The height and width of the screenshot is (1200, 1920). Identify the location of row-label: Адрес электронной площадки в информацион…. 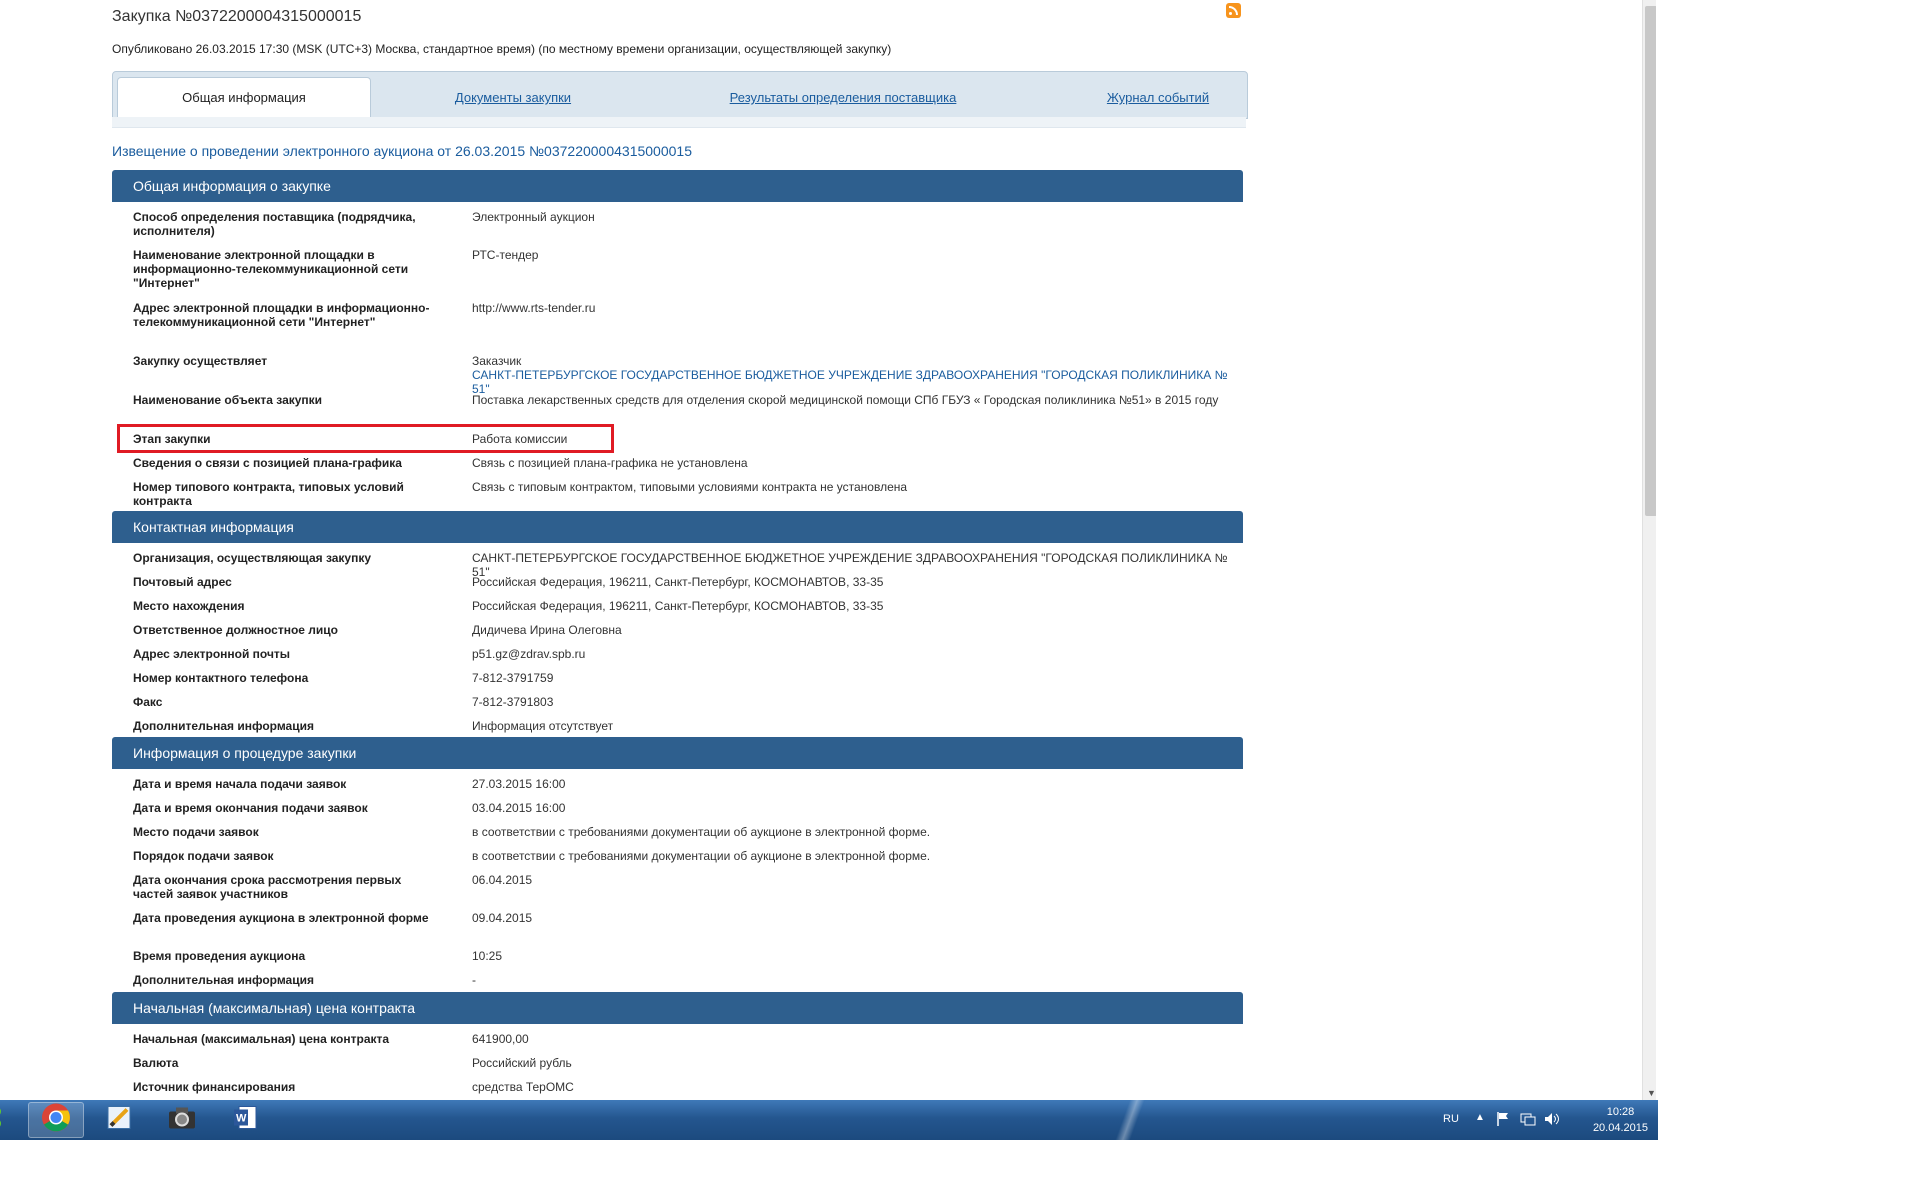
(281, 315).